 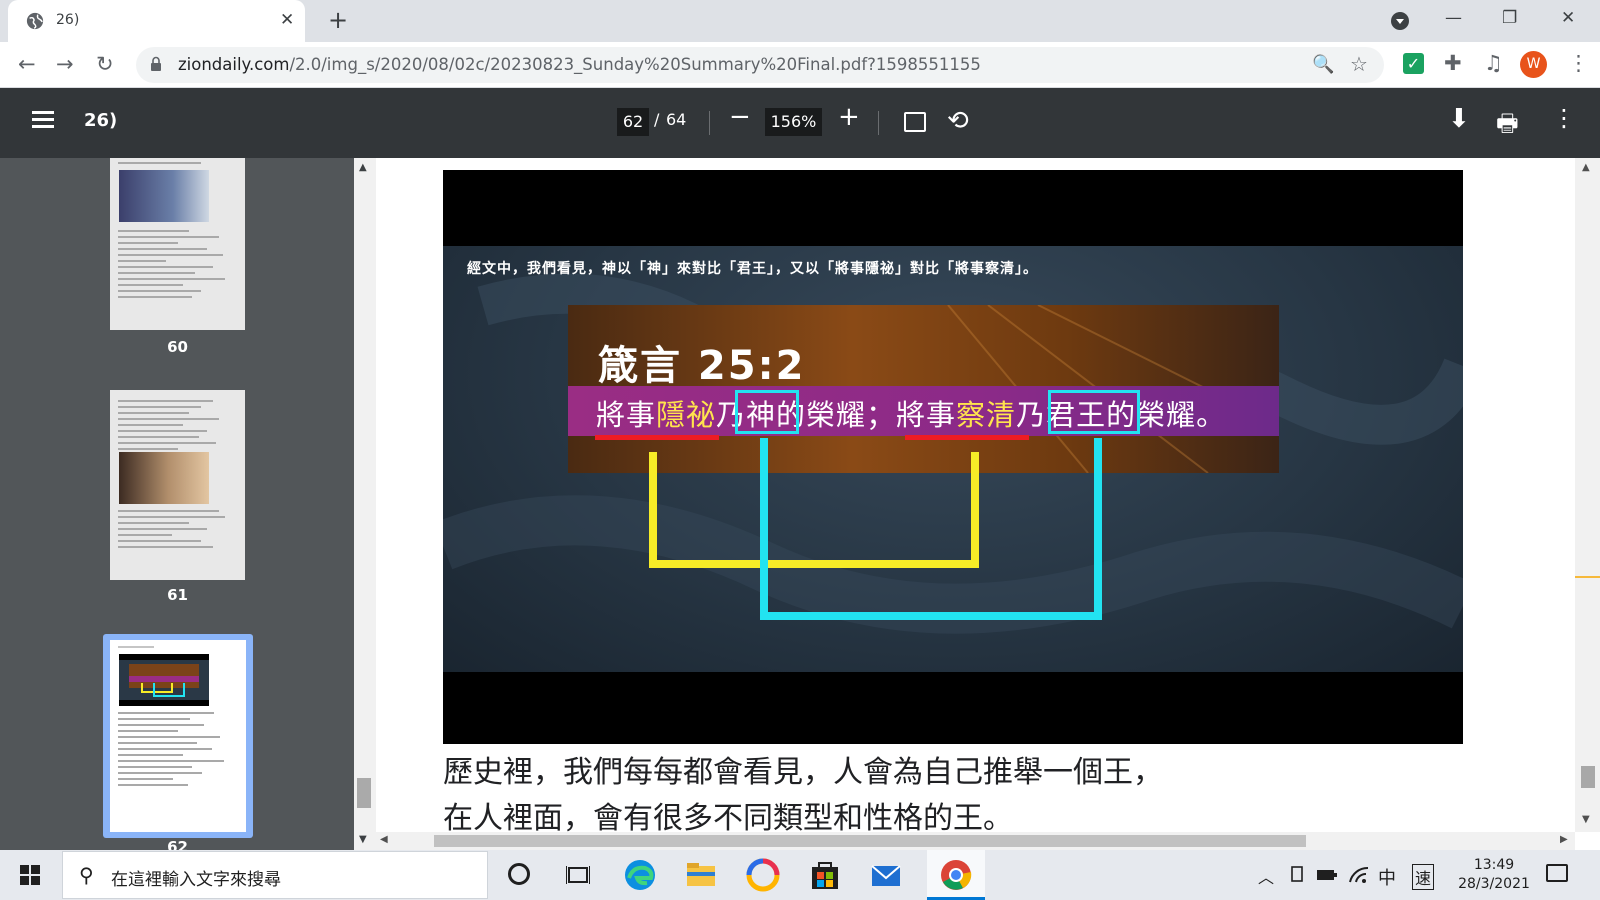 I want to click on scroll-marker, so click(x=1587, y=577).